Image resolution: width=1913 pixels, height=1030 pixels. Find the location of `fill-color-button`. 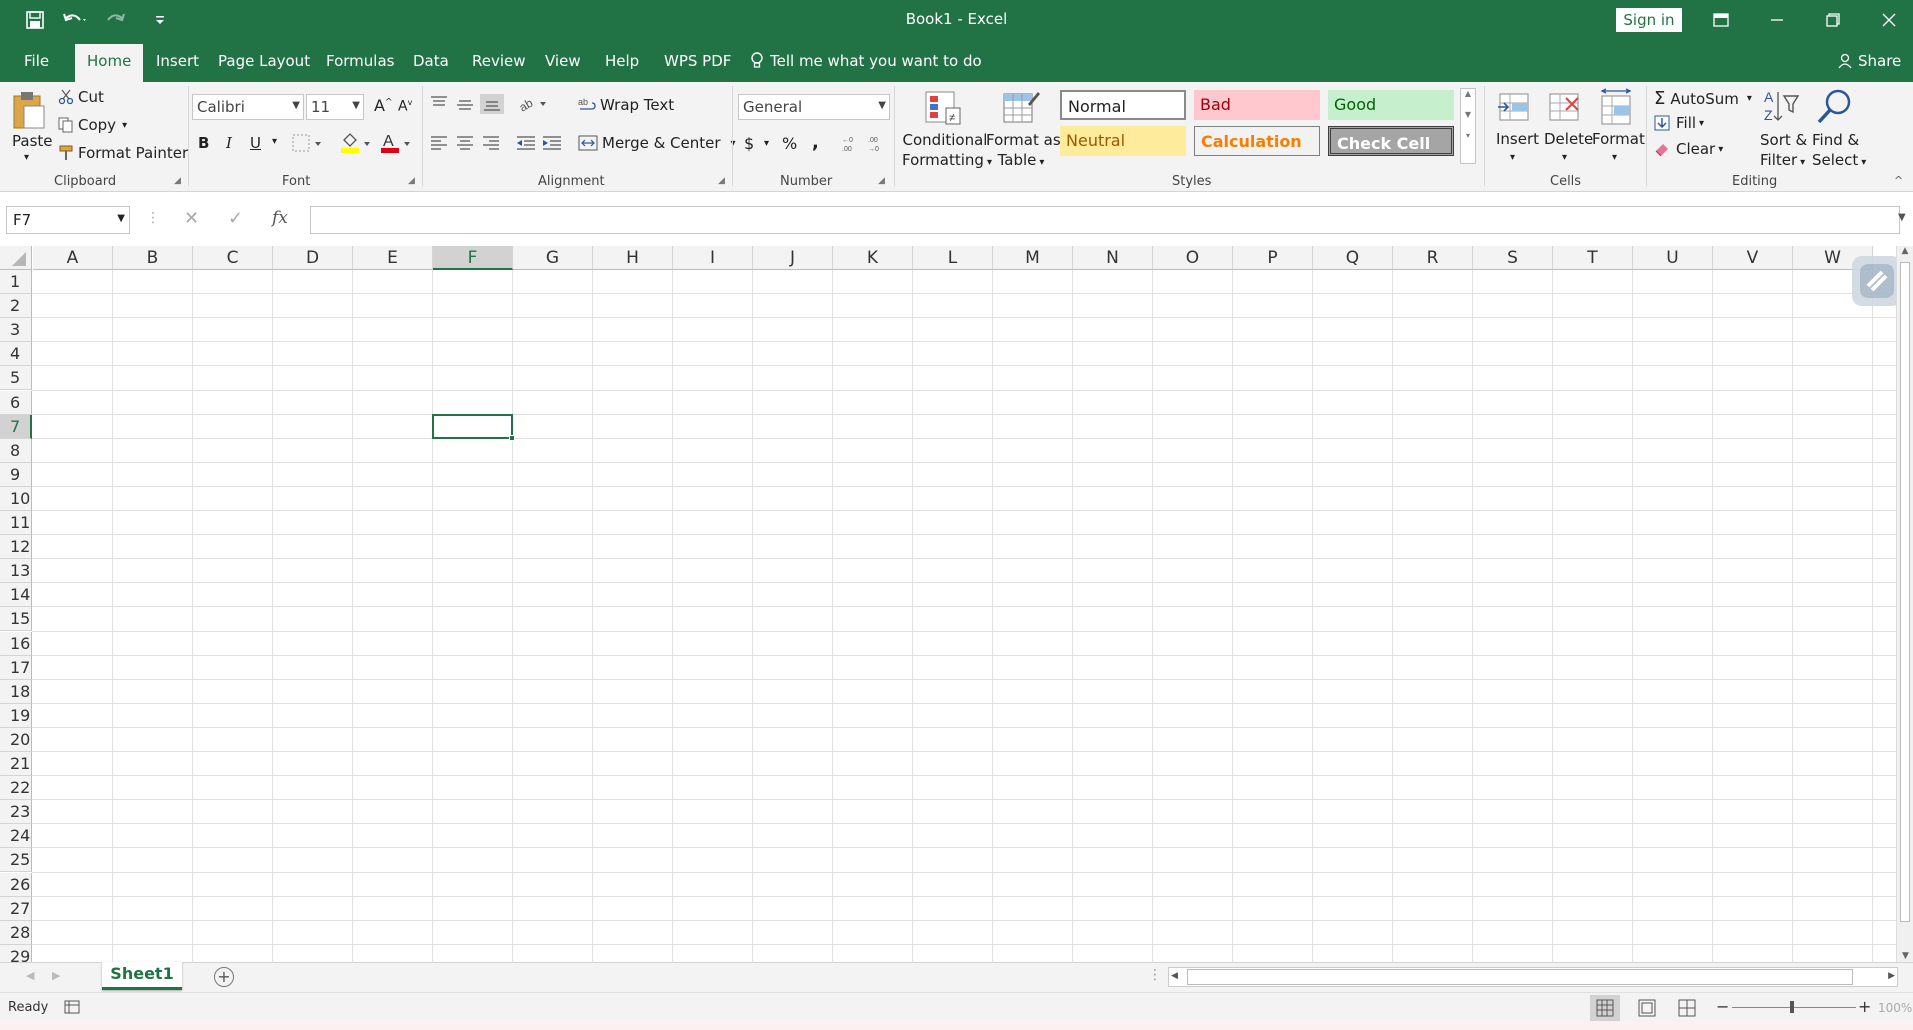

fill-color-button is located at coordinates (356, 143).